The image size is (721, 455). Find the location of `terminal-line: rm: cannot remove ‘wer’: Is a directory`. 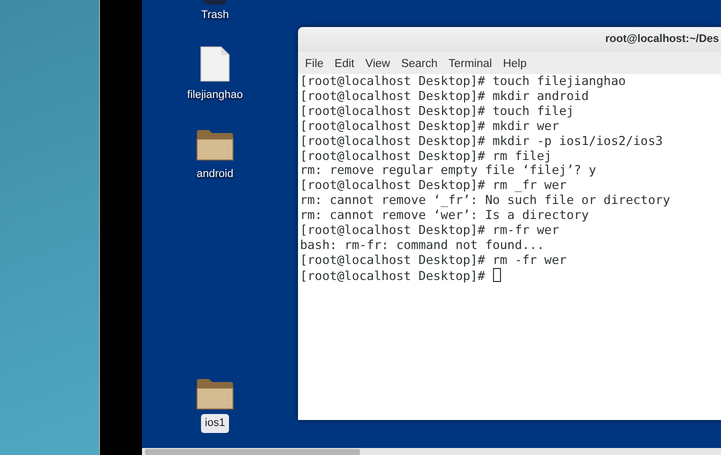

terminal-line: rm: cannot remove ‘wer’: Is a directory is located at coordinates (444, 215).